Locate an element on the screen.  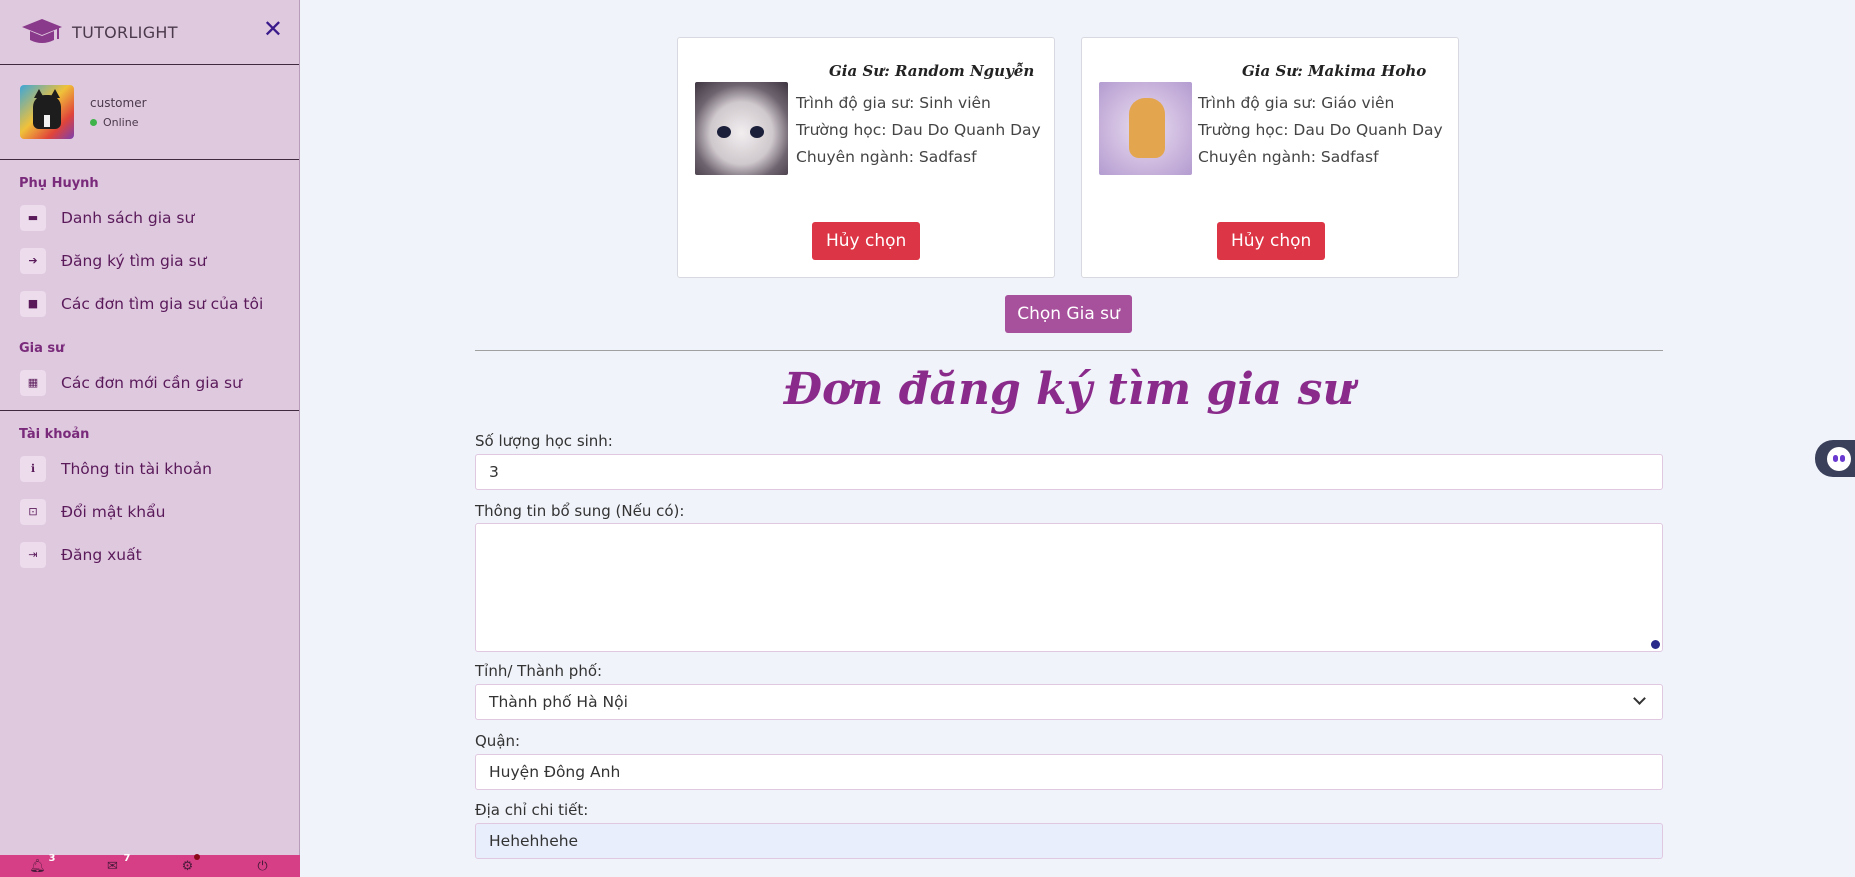
graduation-cap-icon is located at coordinates (42, 32).